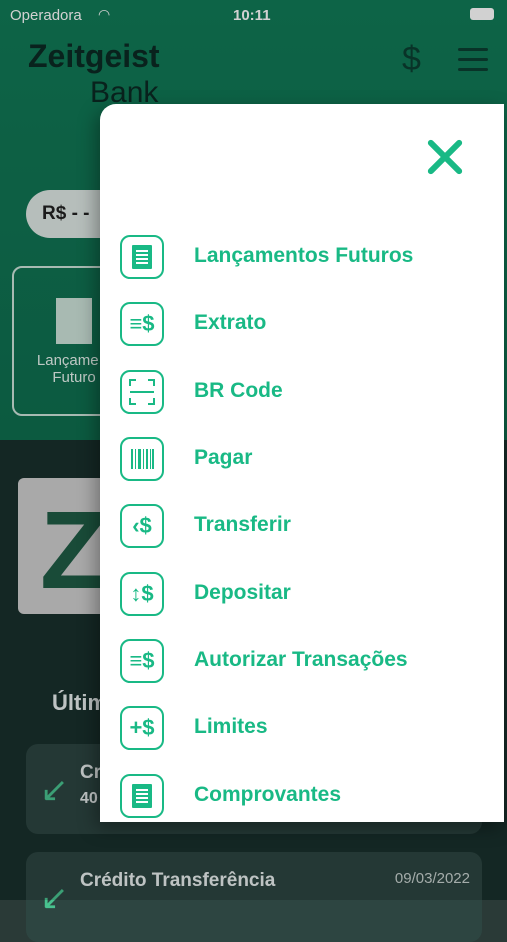 The width and height of the screenshot is (507, 942). Describe the element at coordinates (305, 463) in the screenshot. I see `menu-item-pagar: Pagar` at that location.